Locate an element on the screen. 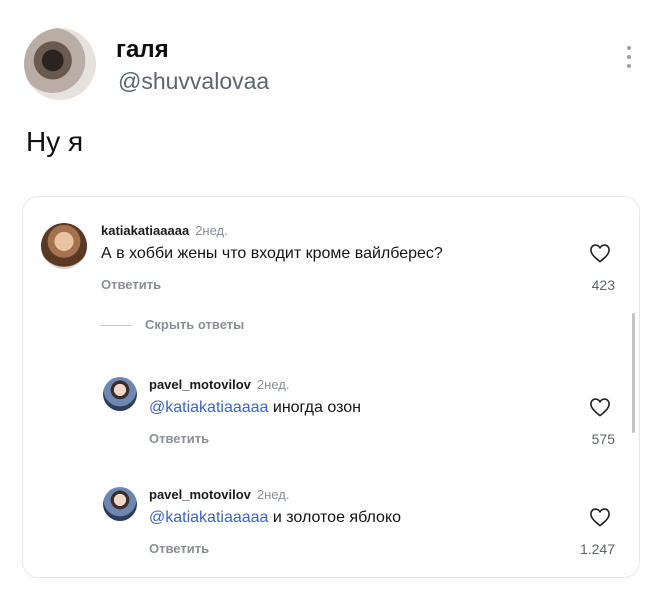 The width and height of the screenshot is (661, 600). hide-replies-toggle: Скрыть ответы is located at coordinates (172, 324).